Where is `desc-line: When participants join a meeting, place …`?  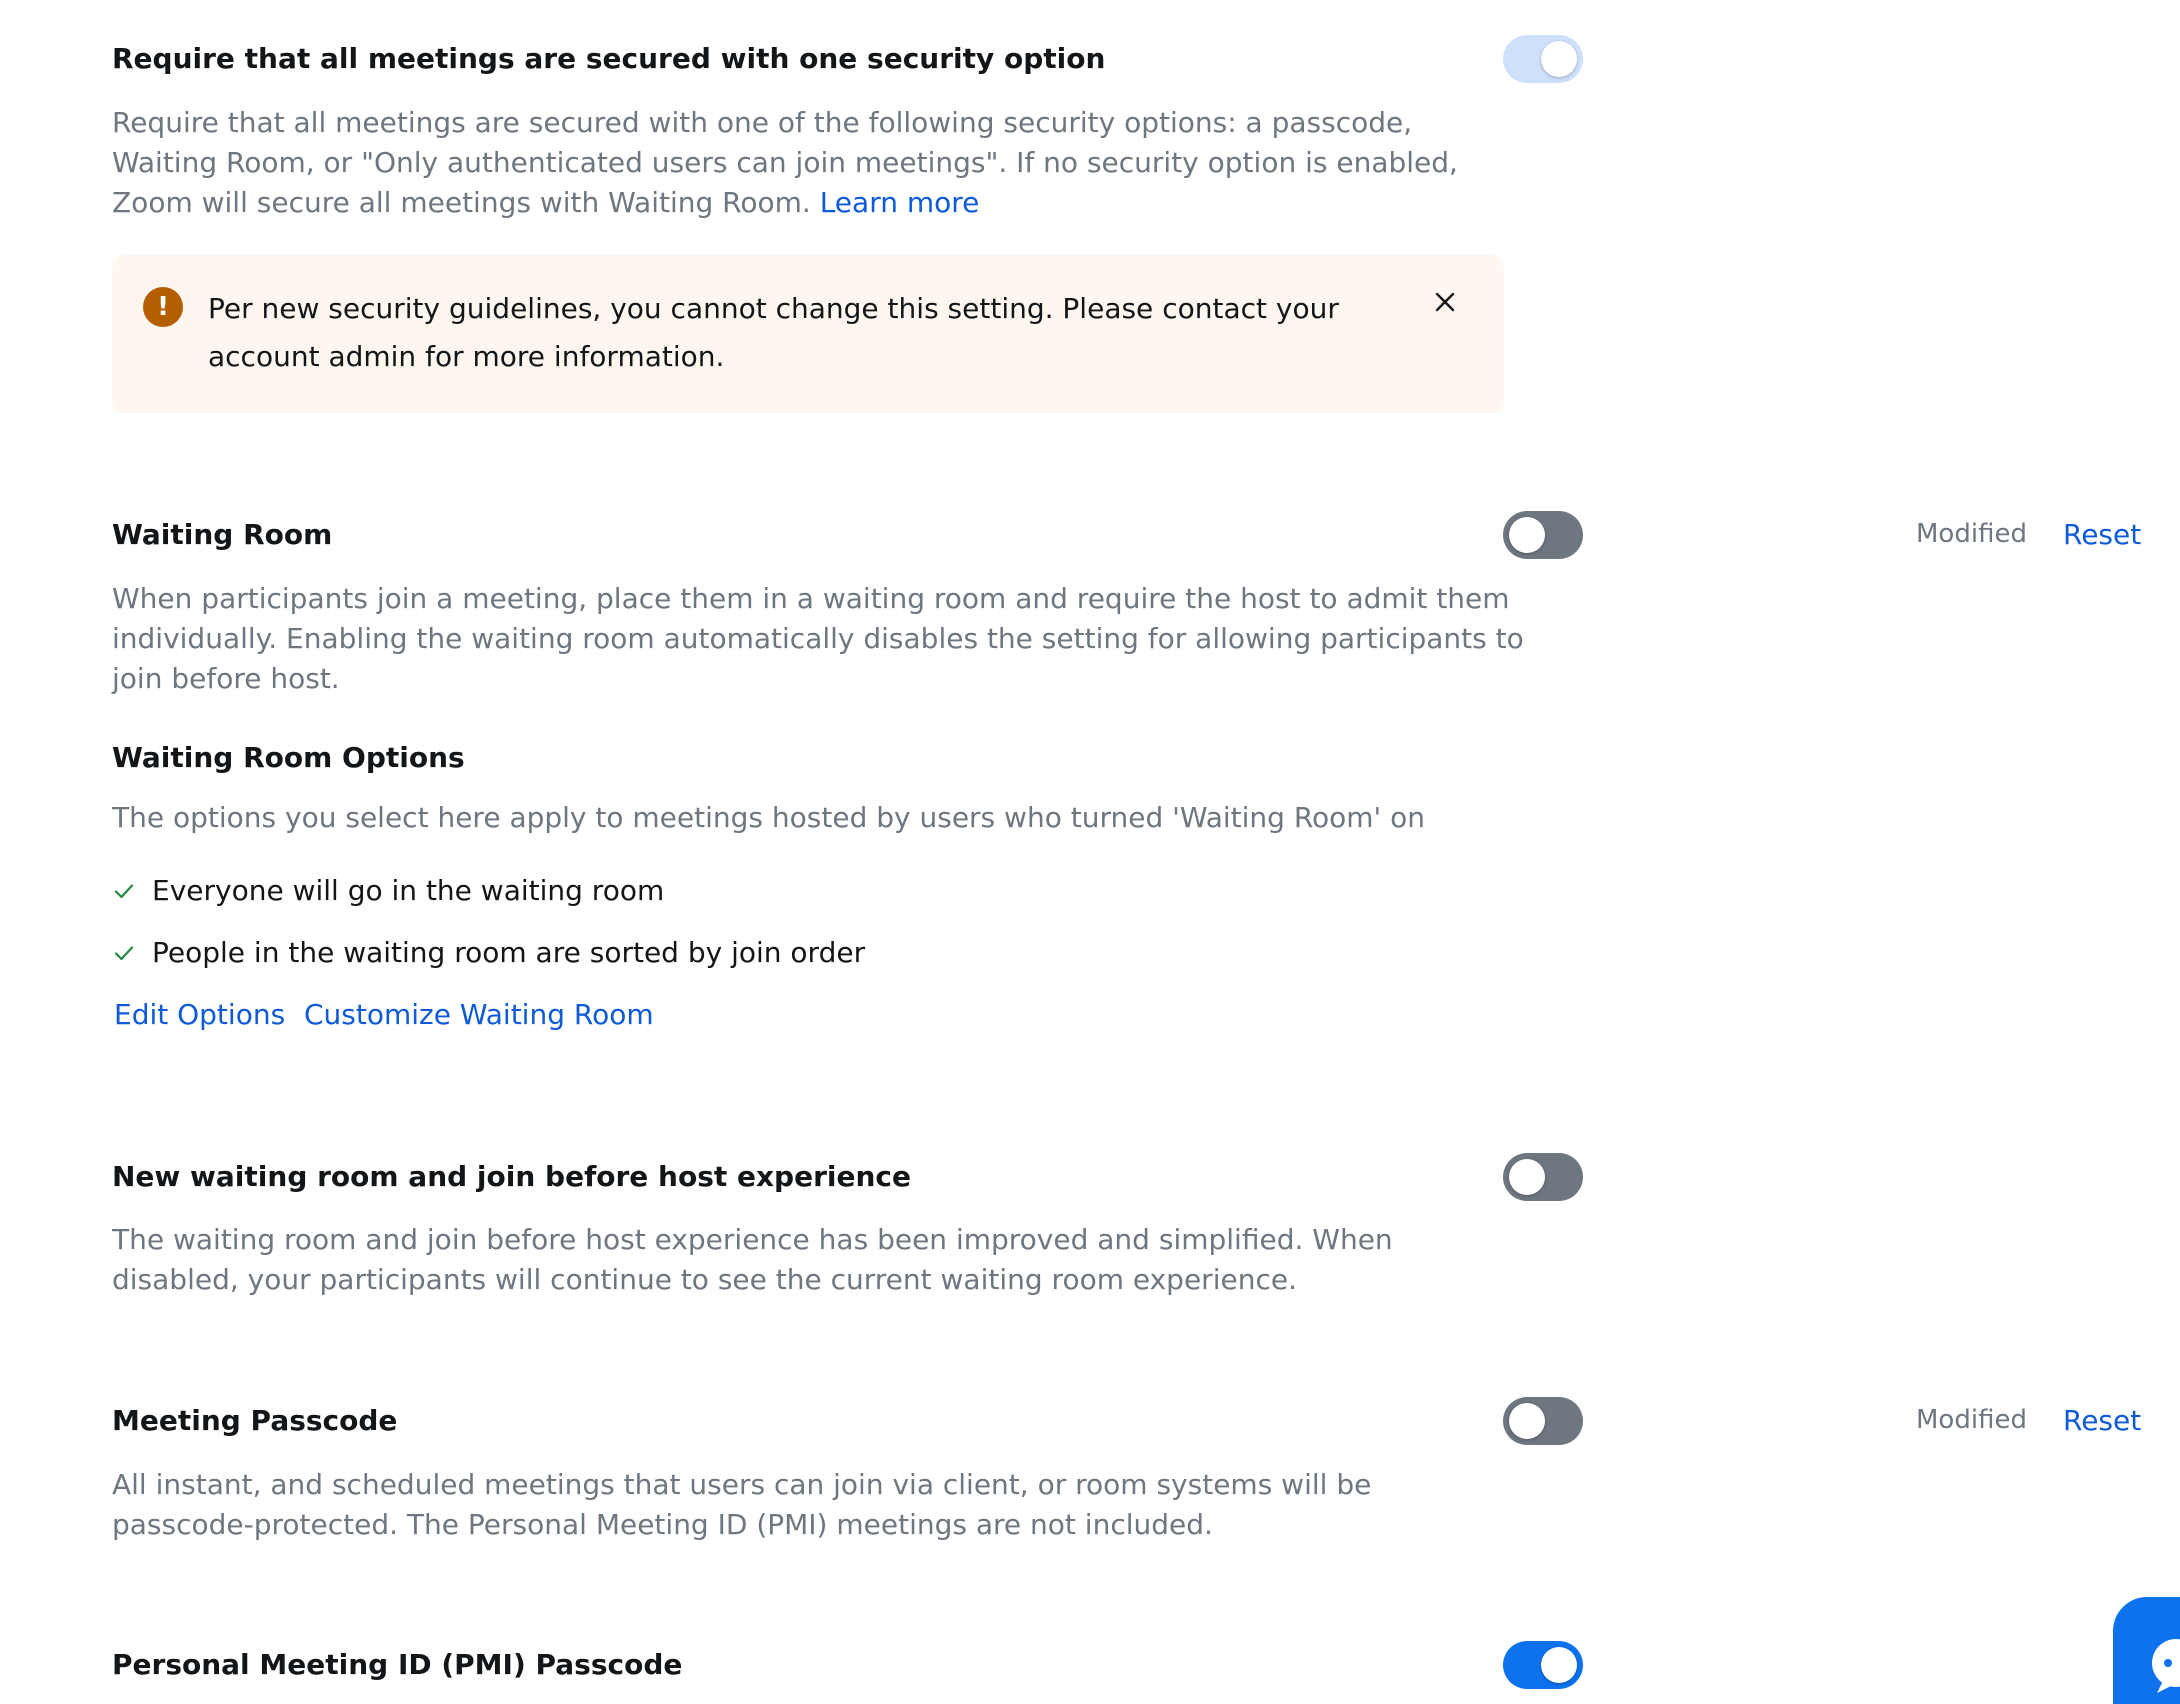 desc-line: When participants join a meeting, place … is located at coordinates (811, 598).